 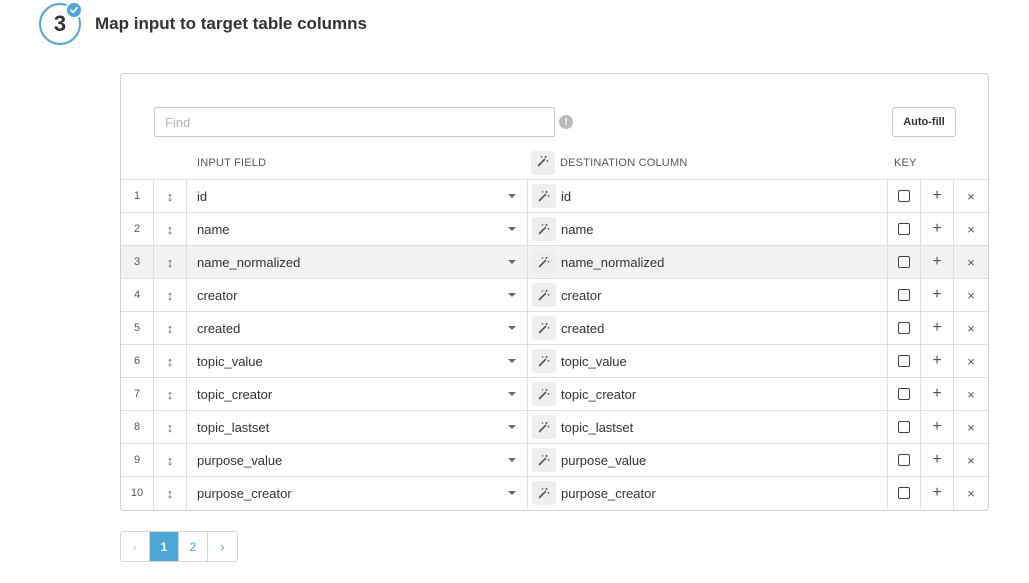 I want to click on find-input, so click(x=354, y=122).